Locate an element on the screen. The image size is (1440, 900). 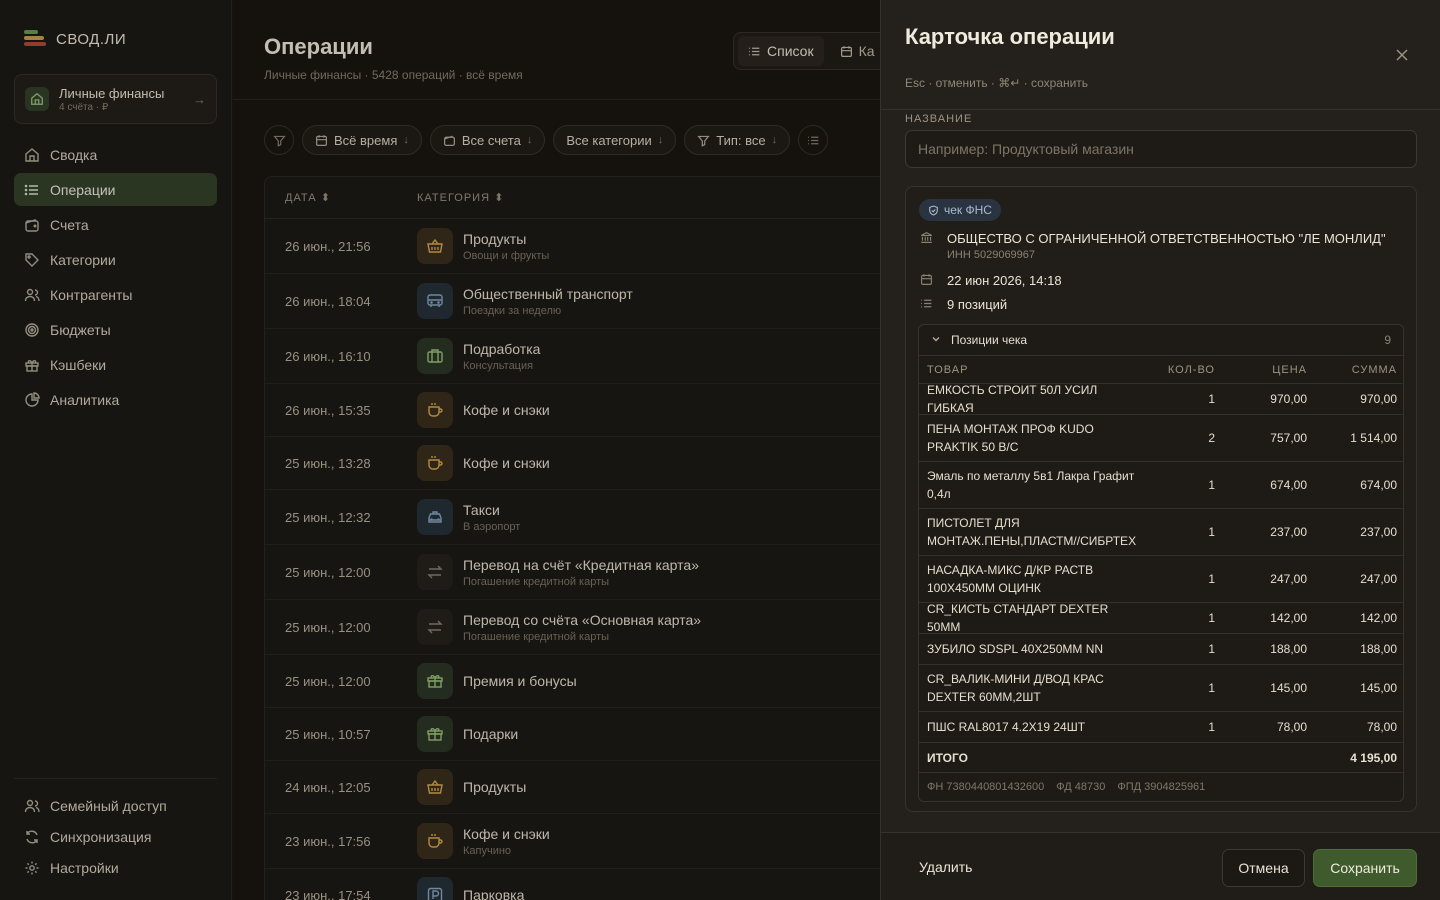
nav-item-budgets: Бюджеты is located at coordinates (115, 329).